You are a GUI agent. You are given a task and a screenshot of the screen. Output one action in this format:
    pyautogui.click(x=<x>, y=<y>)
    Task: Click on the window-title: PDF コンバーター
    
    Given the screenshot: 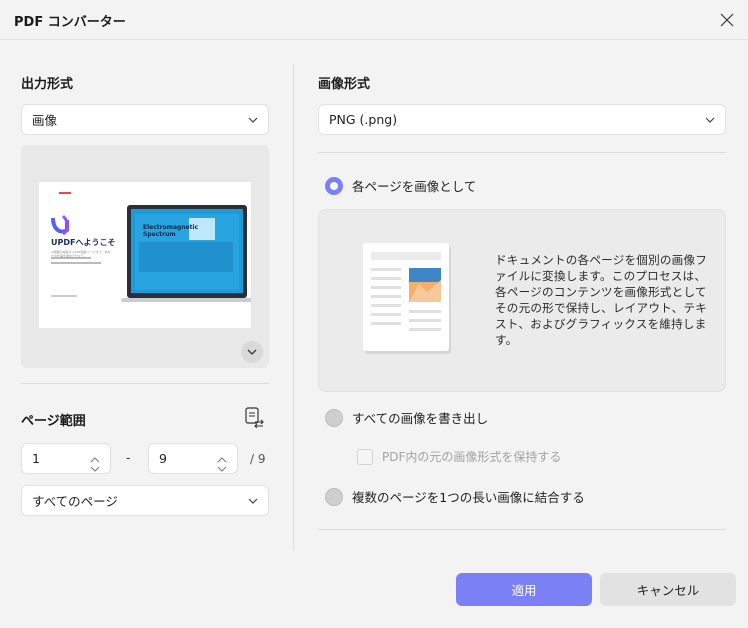 What is the action you would take?
    pyautogui.click(x=70, y=22)
    